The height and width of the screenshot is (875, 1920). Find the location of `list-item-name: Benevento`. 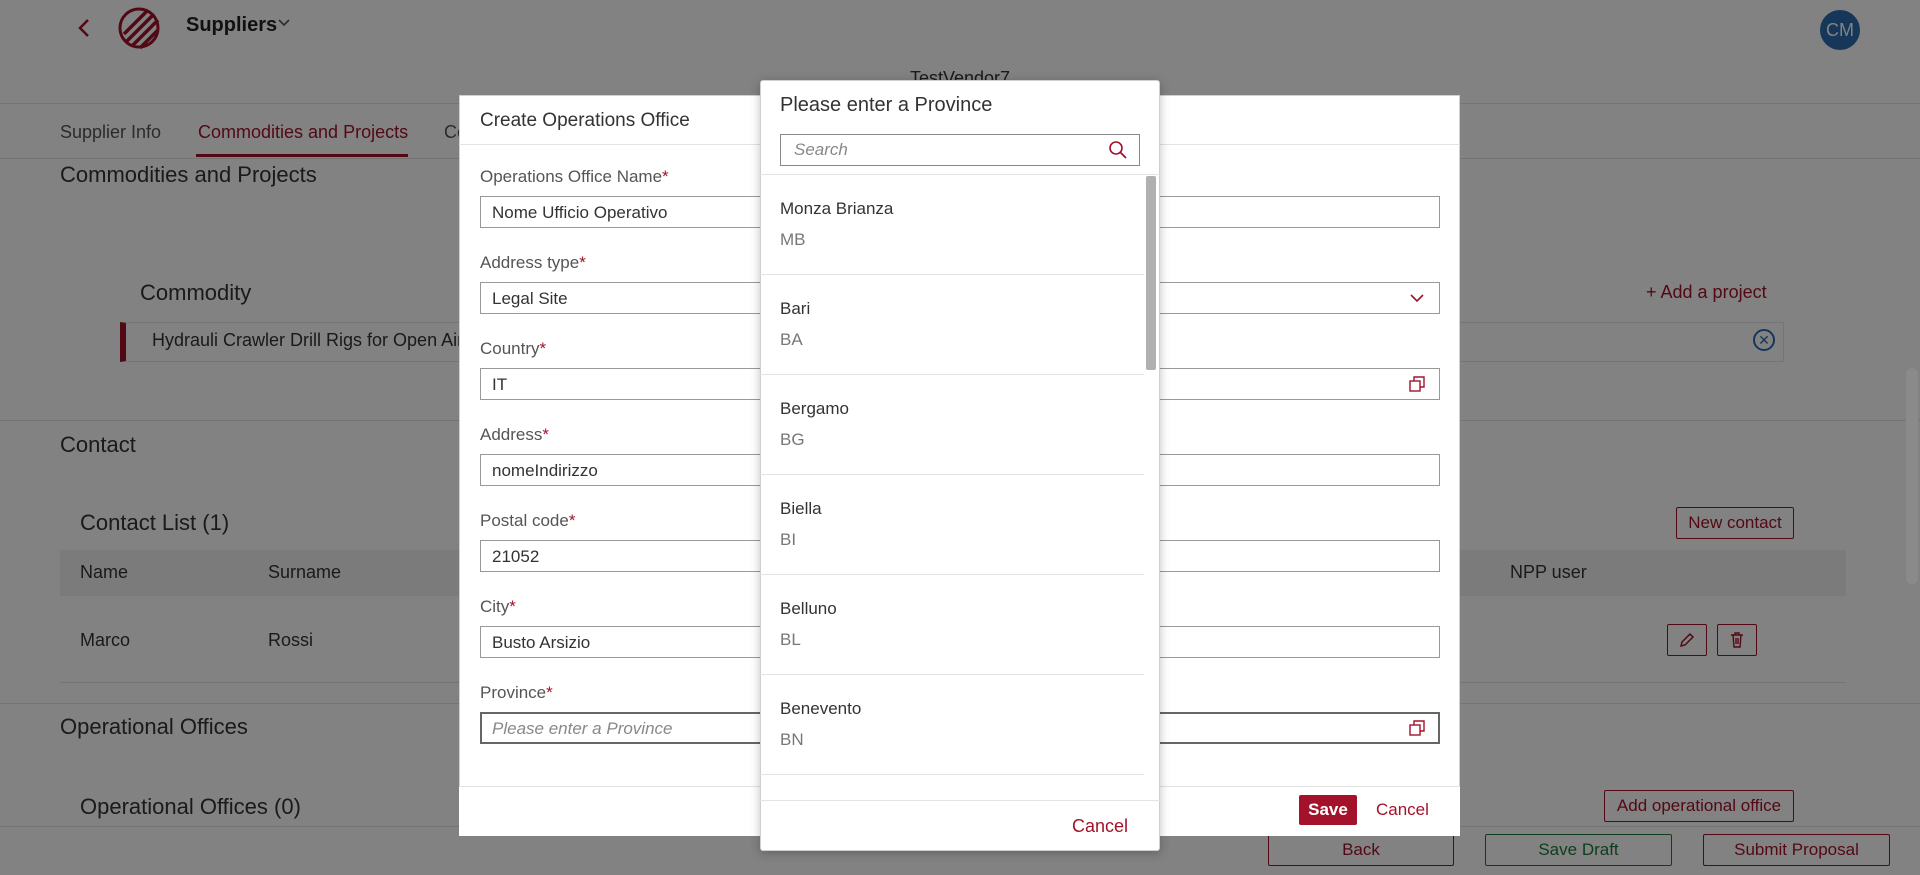

list-item-name: Benevento is located at coordinates (820, 709).